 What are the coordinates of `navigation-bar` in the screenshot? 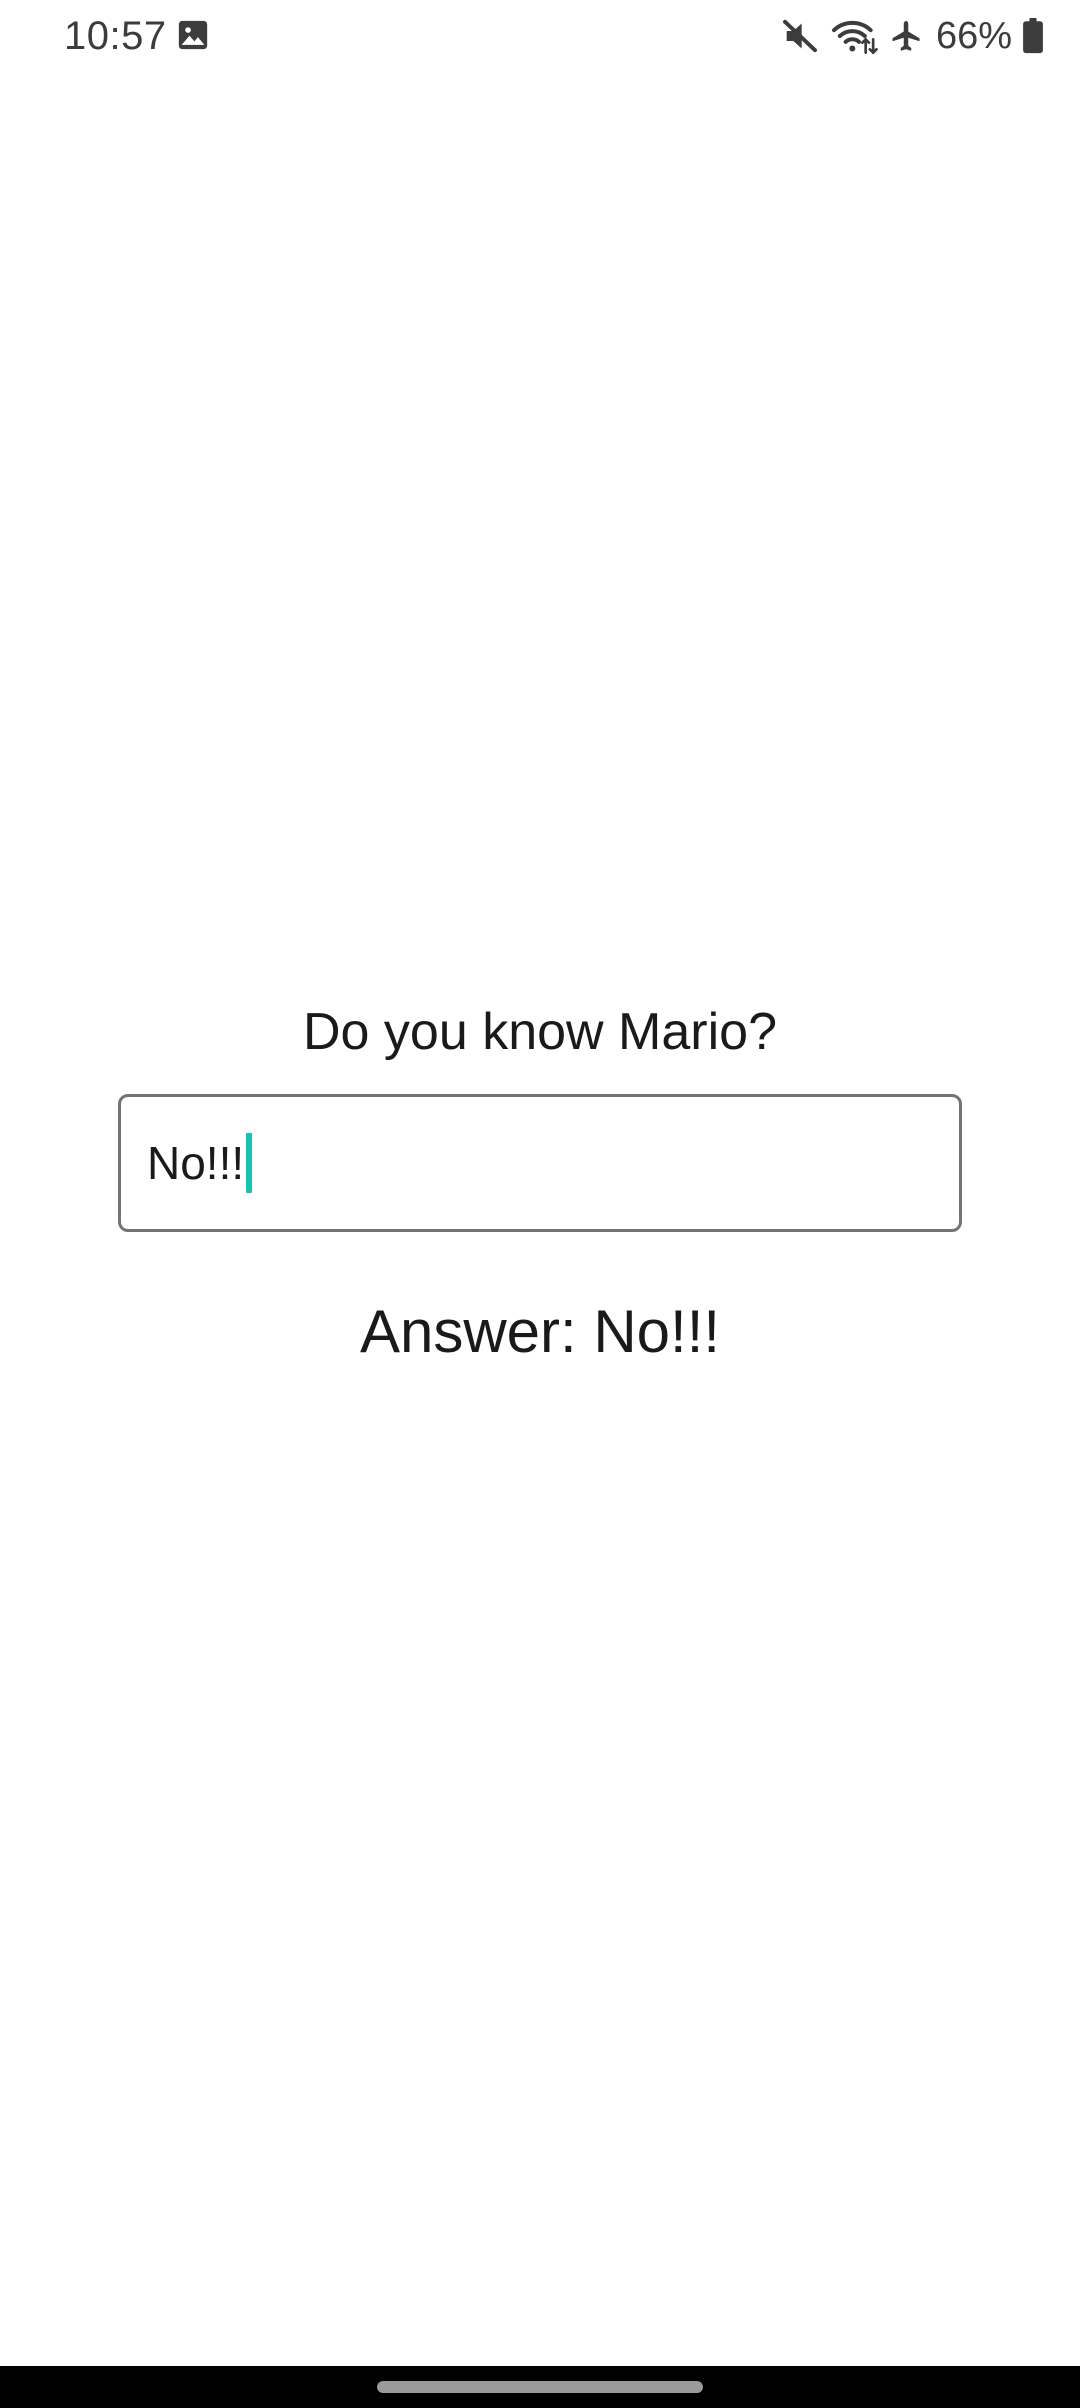 It's located at (540, 2387).